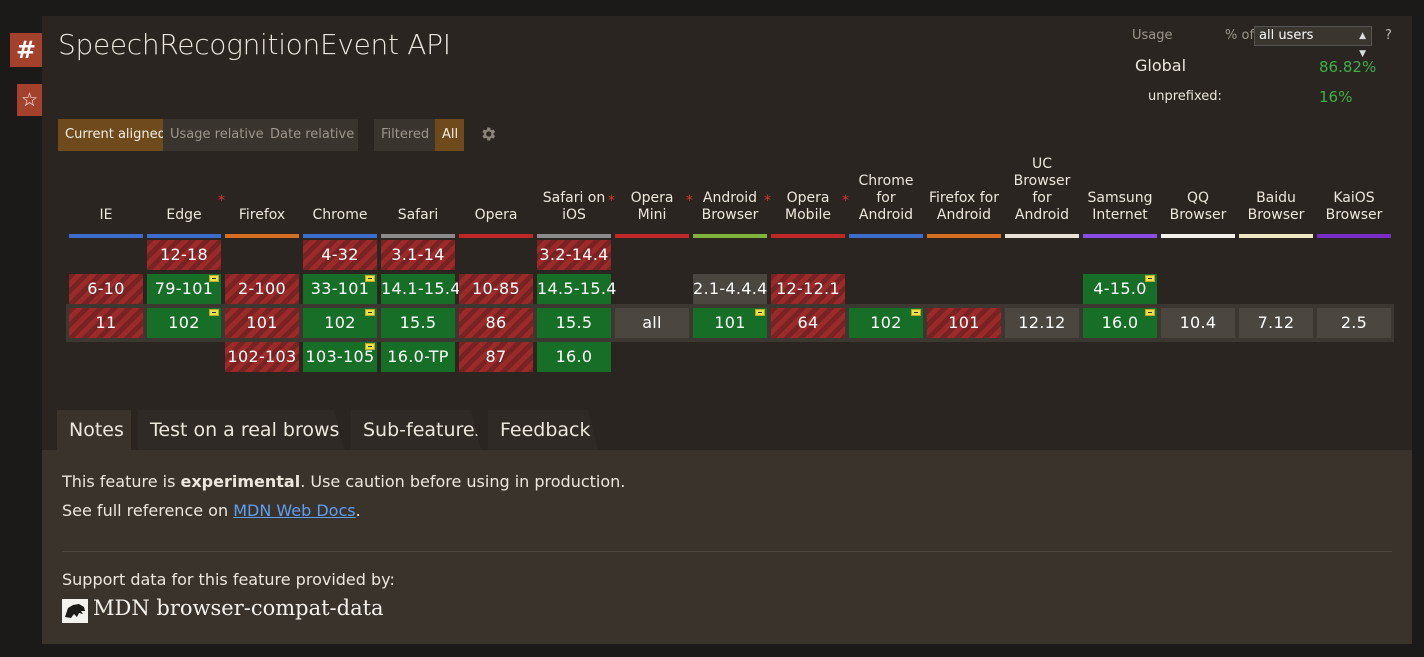 Image resolution: width=1424 pixels, height=657 pixels. Describe the element at coordinates (340, 357) in the screenshot. I see `version-cell: 103-105` at that location.